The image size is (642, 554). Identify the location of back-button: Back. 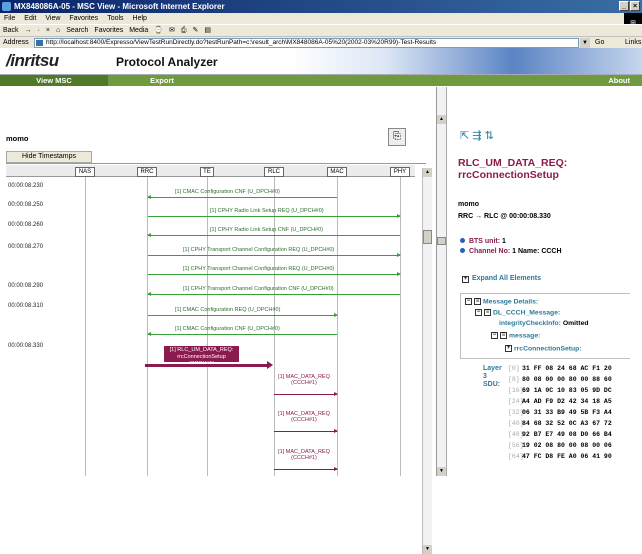
(11, 30).